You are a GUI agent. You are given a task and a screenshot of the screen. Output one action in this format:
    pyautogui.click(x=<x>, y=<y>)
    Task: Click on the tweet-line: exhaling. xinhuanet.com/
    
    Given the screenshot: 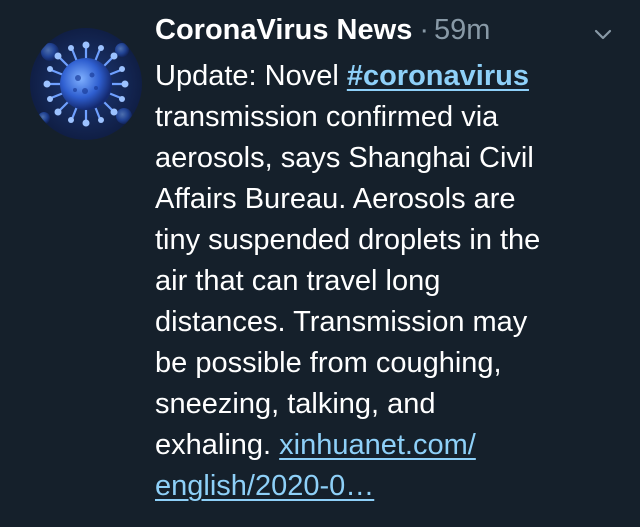 What is the action you would take?
    pyautogui.click(x=390, y=445)
    